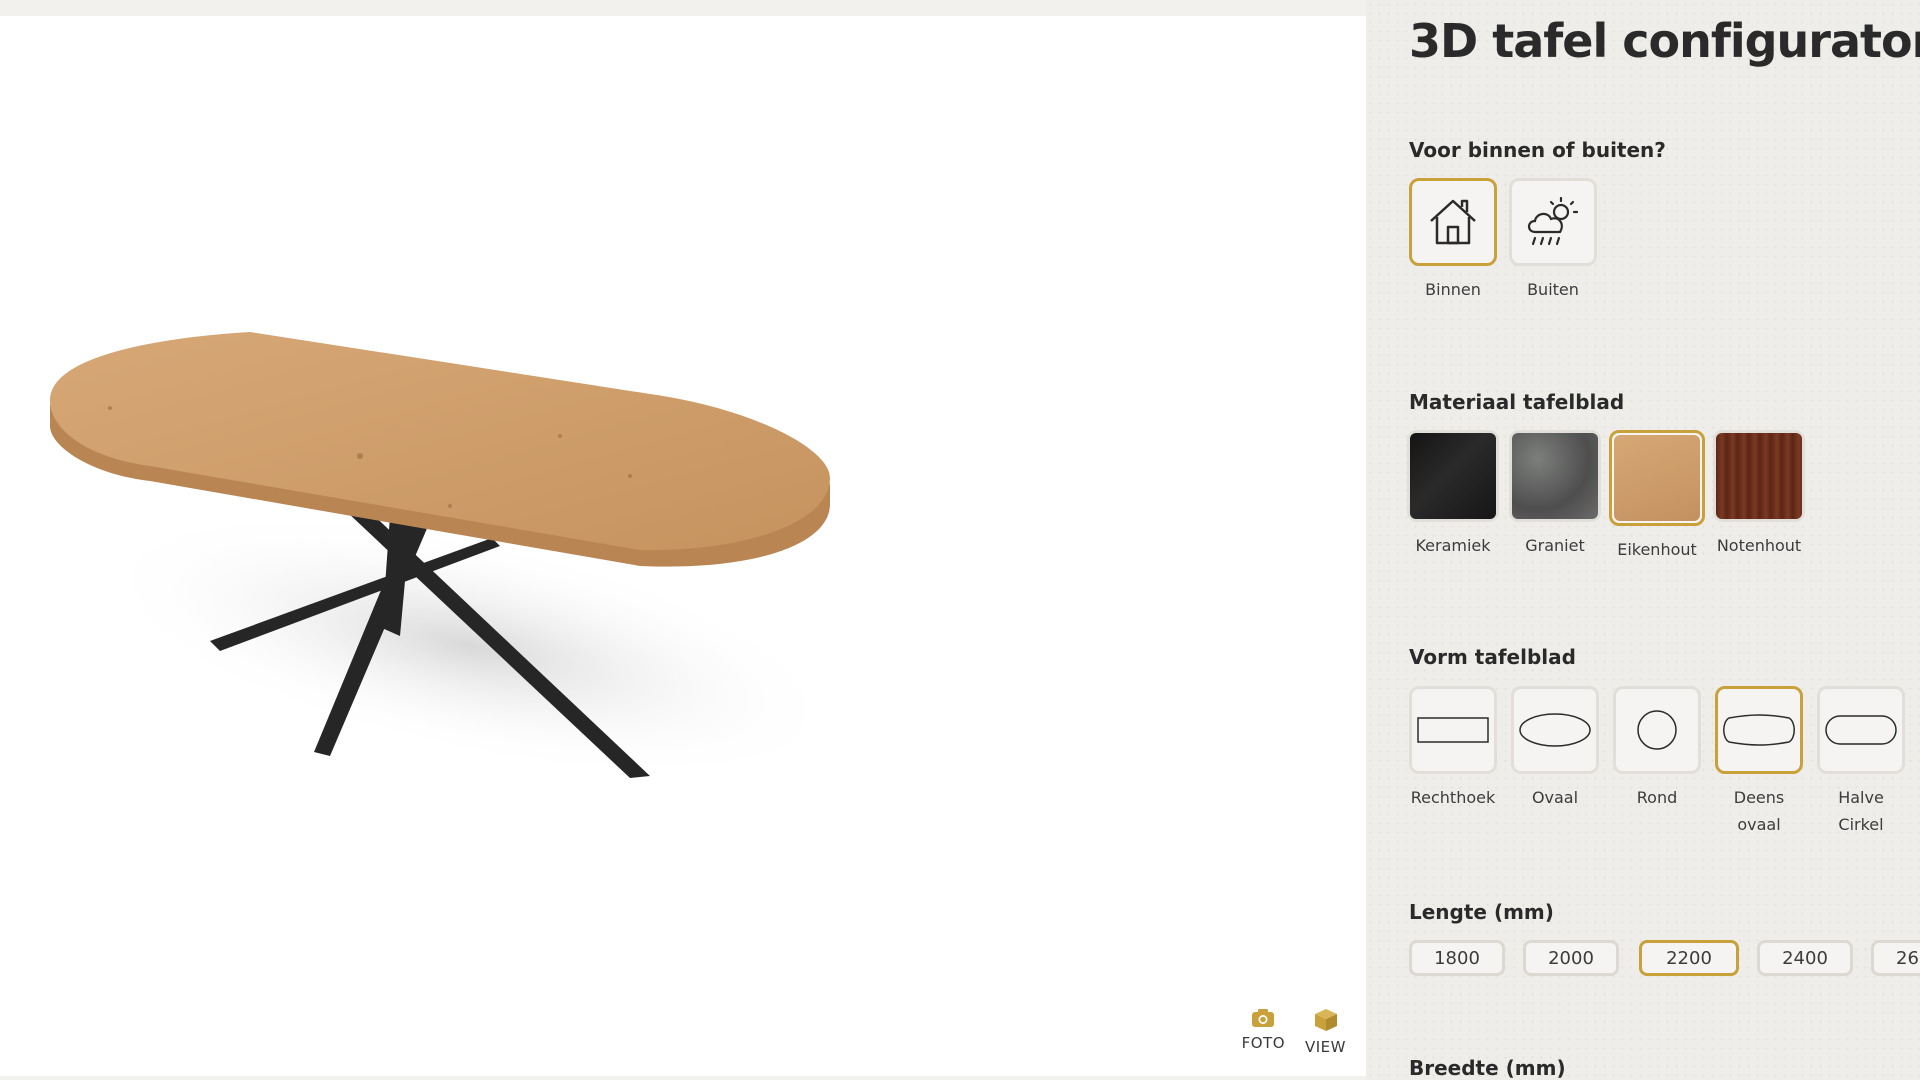 This screenshot has width=1920, height=1080. I want to click on shape-label-deens-ovaal: Deens ovaal, so click(1759, 811).